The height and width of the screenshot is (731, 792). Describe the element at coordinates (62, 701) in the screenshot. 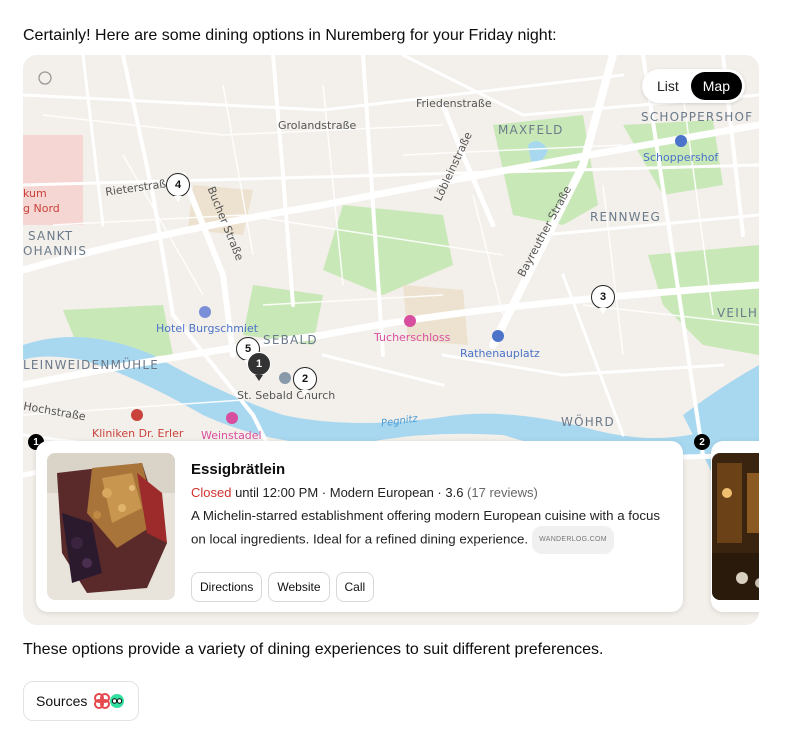

I see `sources-label: Sources` at that location.